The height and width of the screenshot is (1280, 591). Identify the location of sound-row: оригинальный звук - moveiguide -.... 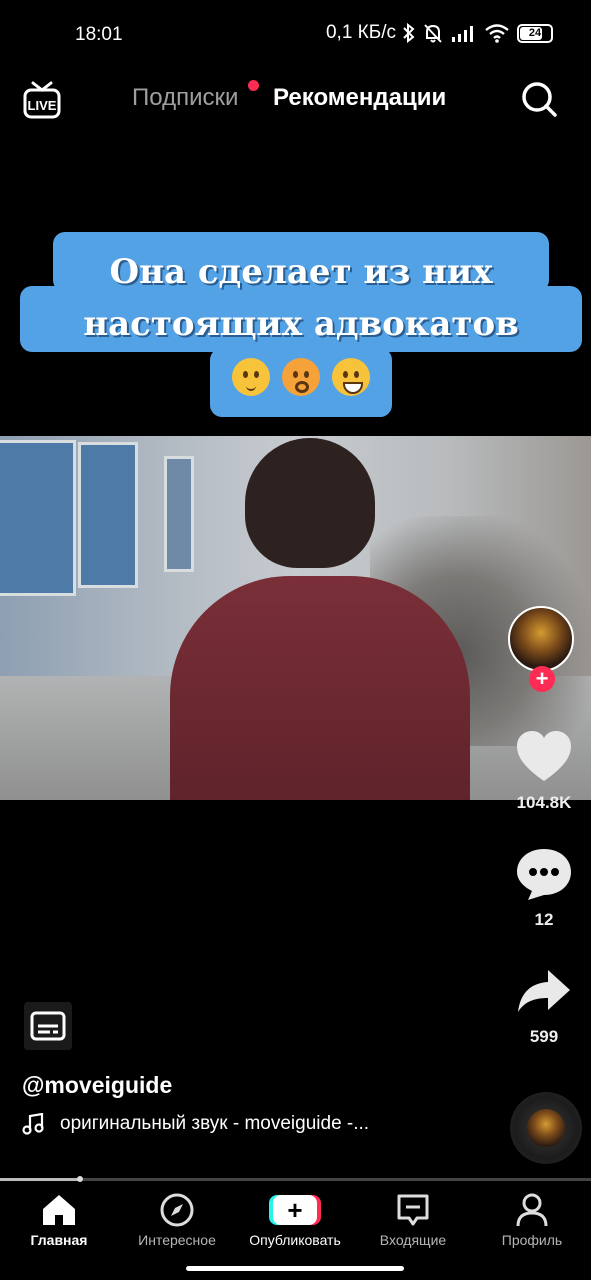
(195, 1124).